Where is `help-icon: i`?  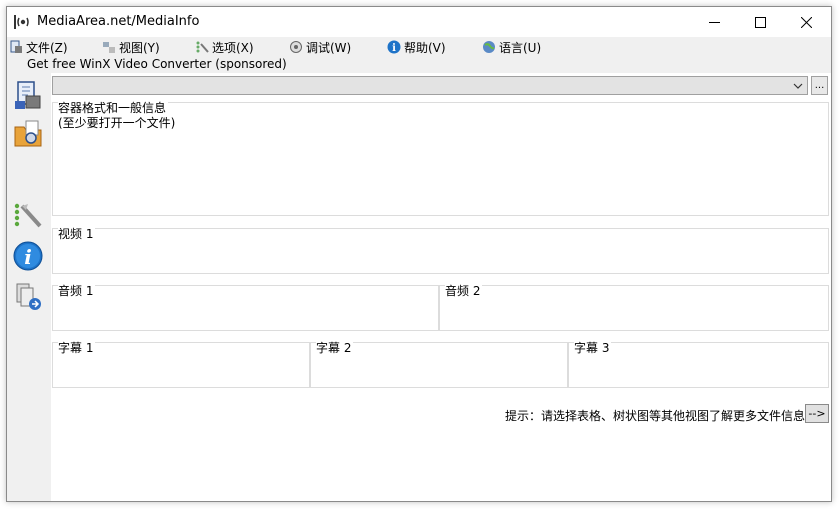
help-icon: i is located at coordinates (394, 47).